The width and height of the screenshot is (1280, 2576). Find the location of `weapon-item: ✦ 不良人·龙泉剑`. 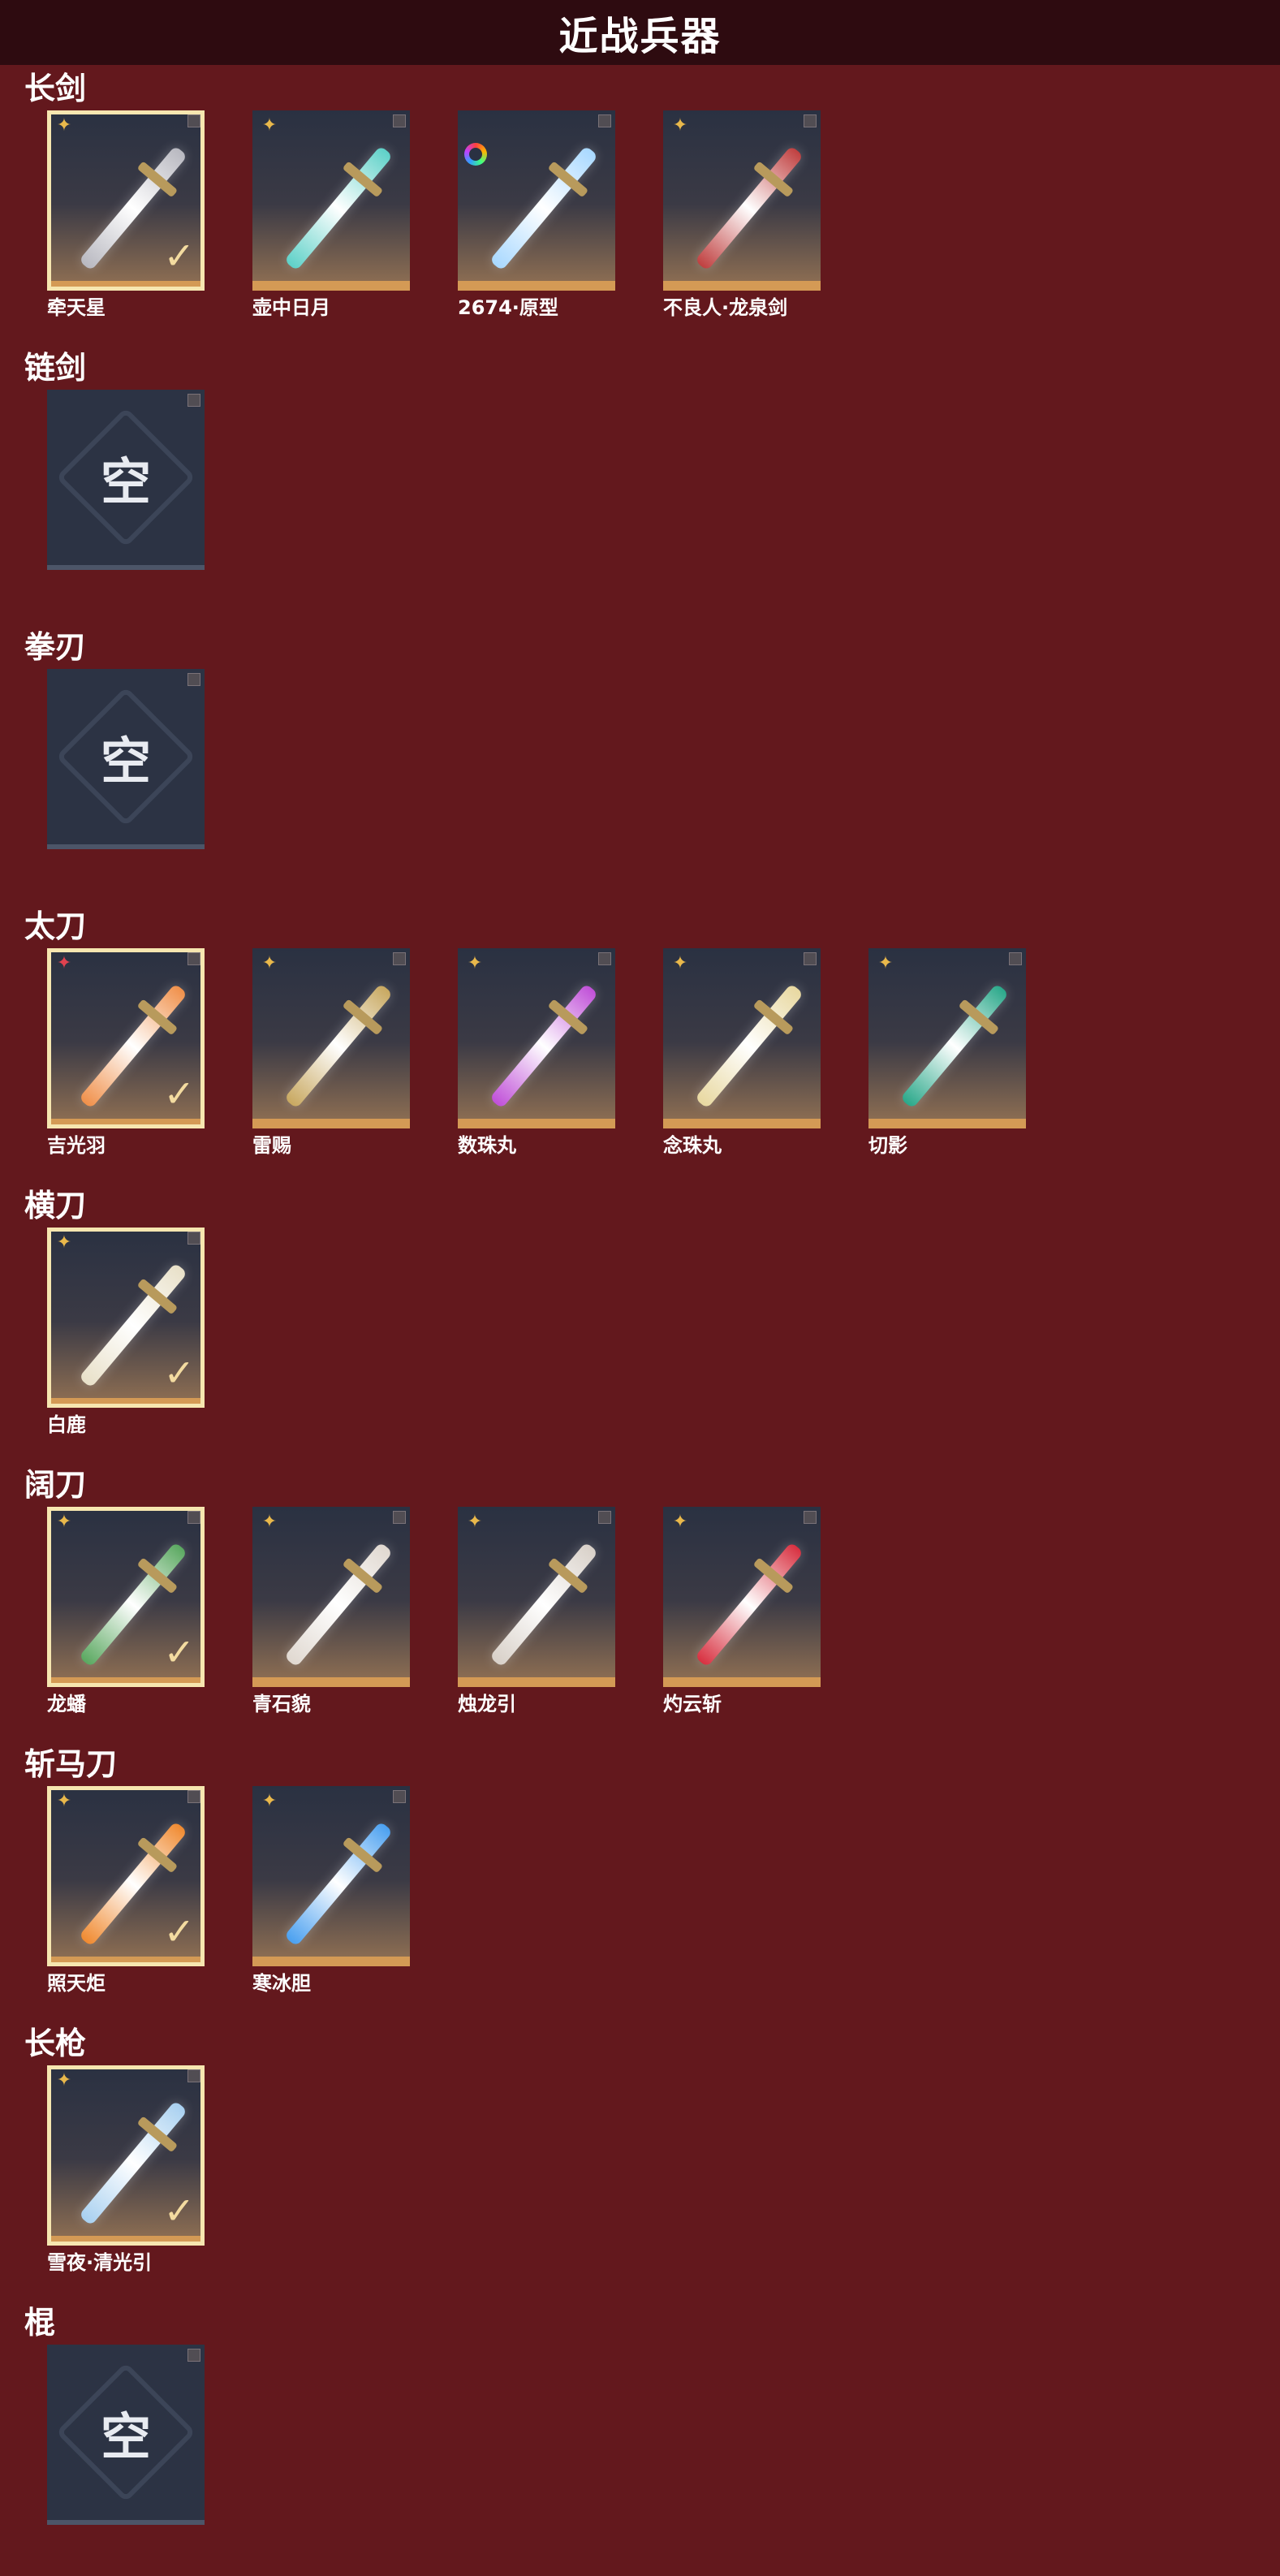

weapon-item: ✦ 不良人·龙泉剑 is located at coordinates (742, 215).